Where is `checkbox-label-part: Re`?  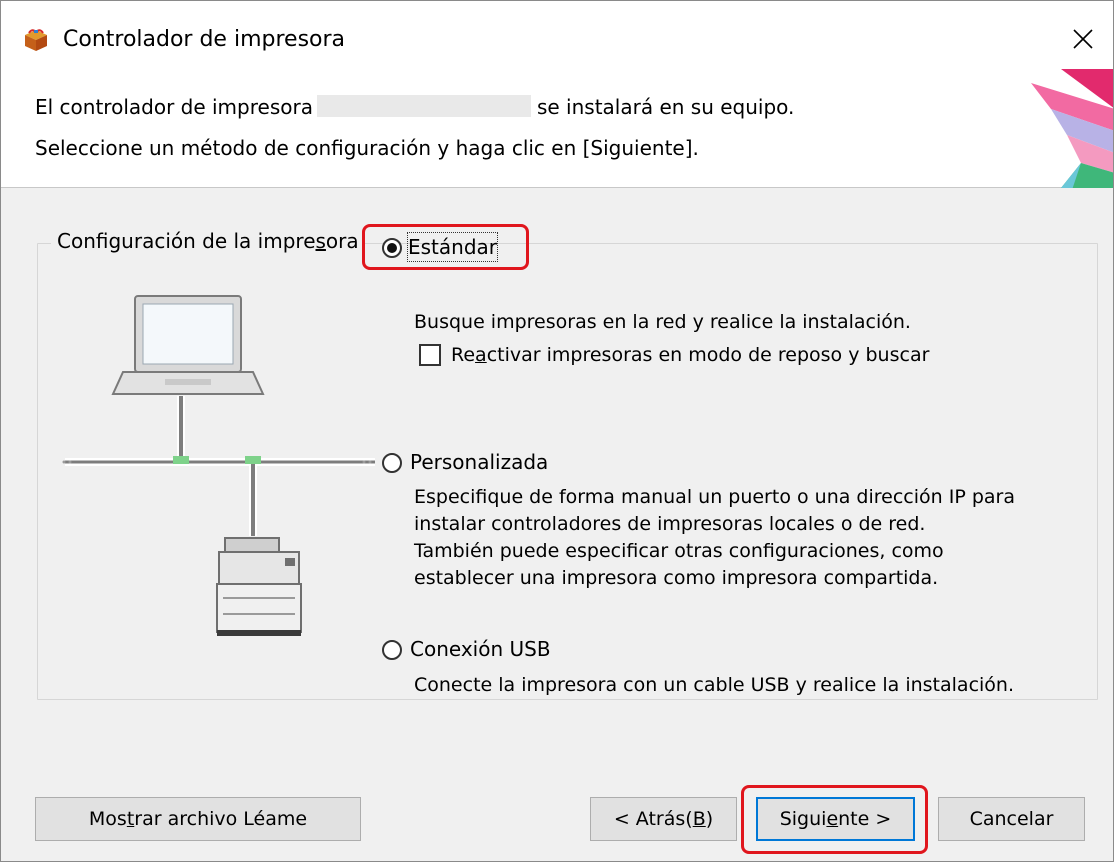
checkbox-label-part: Re is located at coordinates (463, 355).